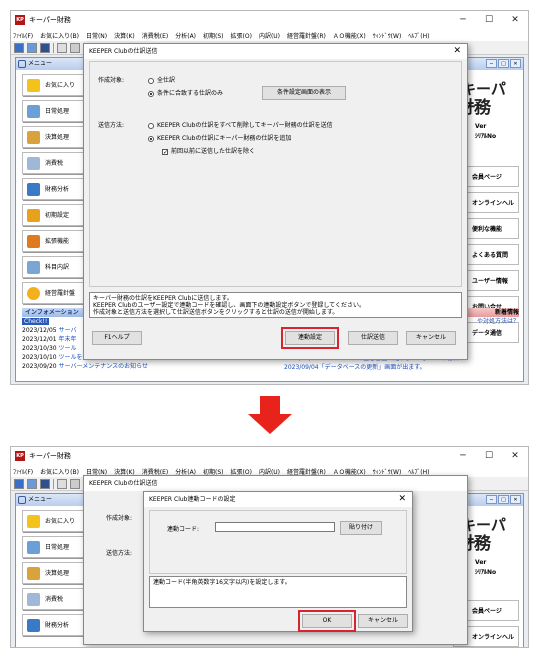 The width and height of the screenshot is (540, 654). I want to click on toolbar-divider, so click(53, 47).